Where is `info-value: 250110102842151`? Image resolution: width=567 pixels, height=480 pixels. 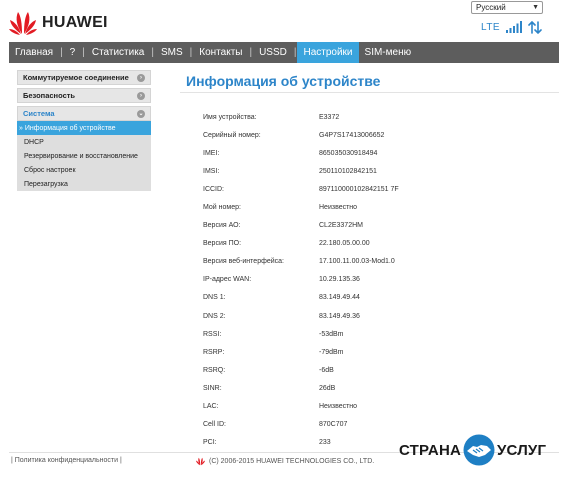 info-value: 250110102842151 is located at coordinates (348, 171).